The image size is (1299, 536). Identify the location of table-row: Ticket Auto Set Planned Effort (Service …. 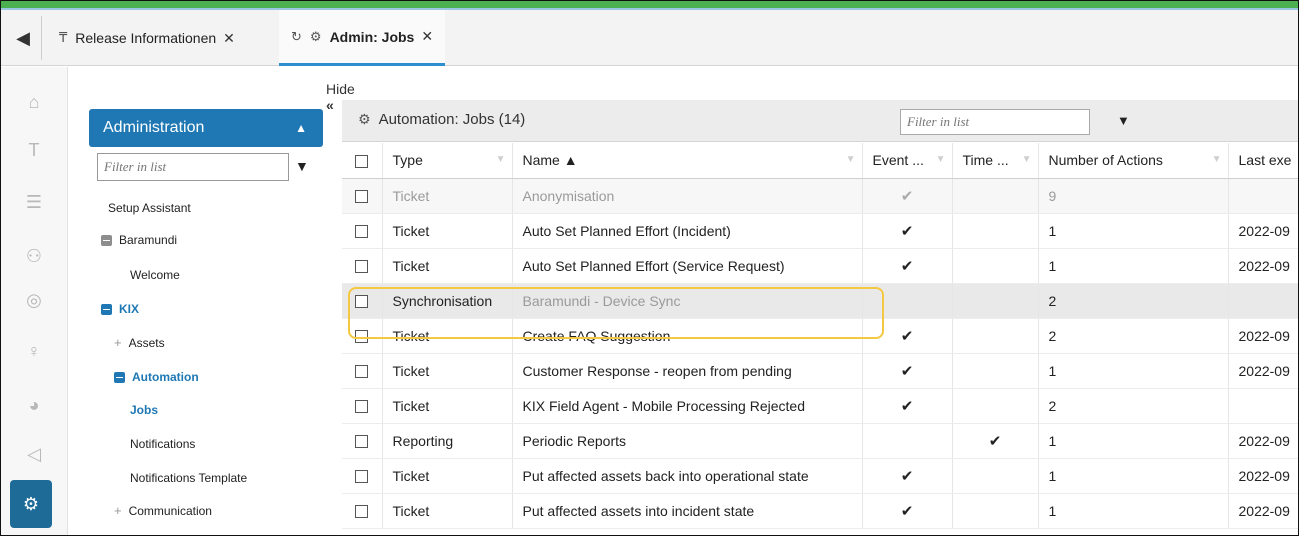
(820, 266).